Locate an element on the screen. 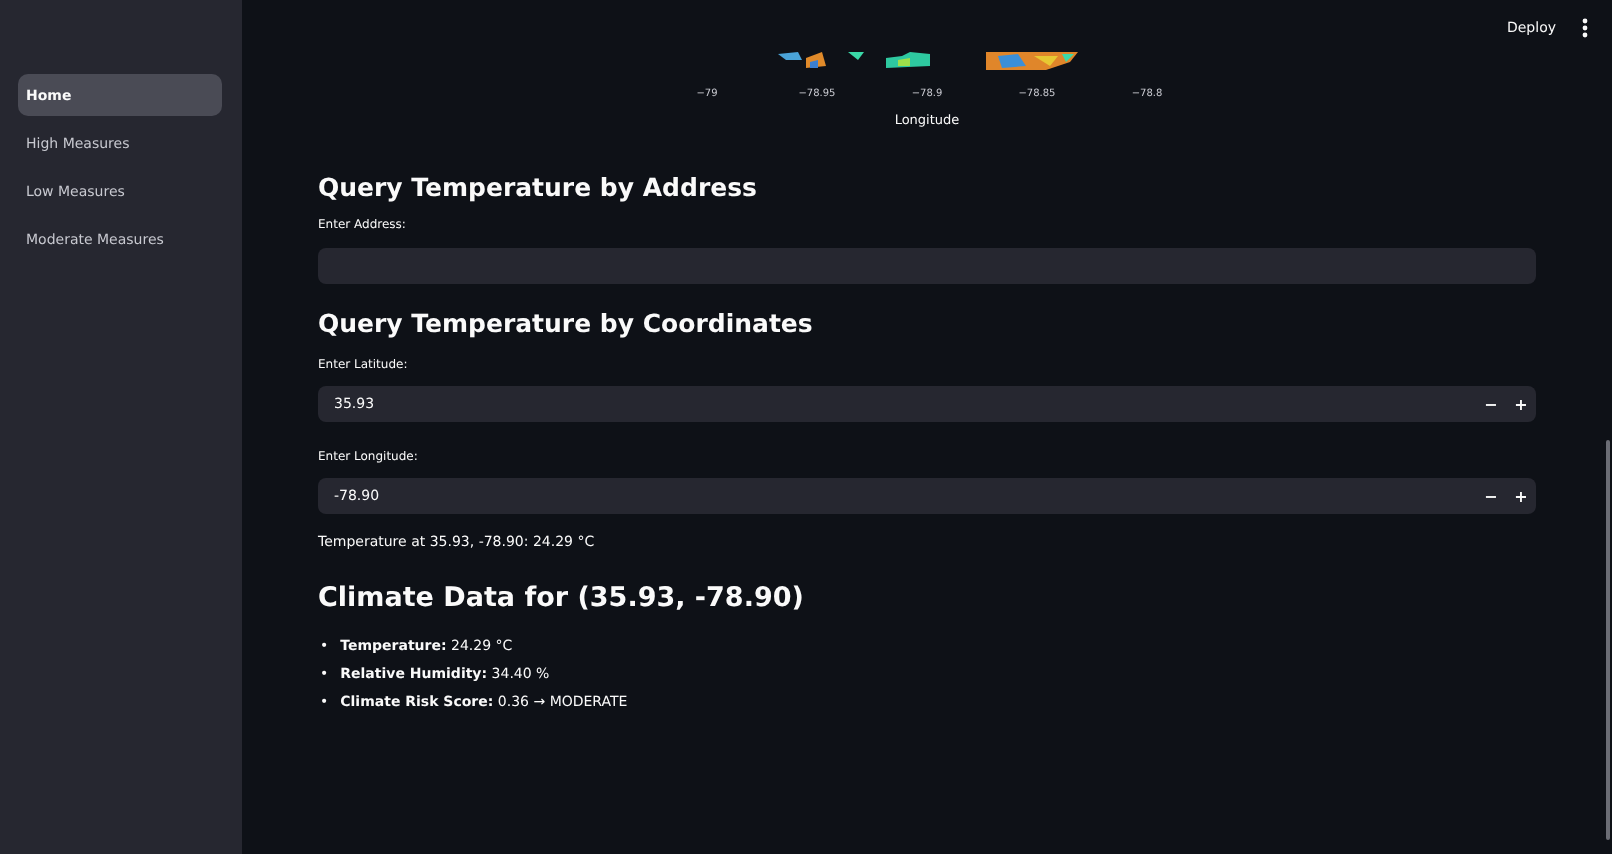  section-heading: Climate Data for (35.93, -78.90) is located at coordinates (562, 598).